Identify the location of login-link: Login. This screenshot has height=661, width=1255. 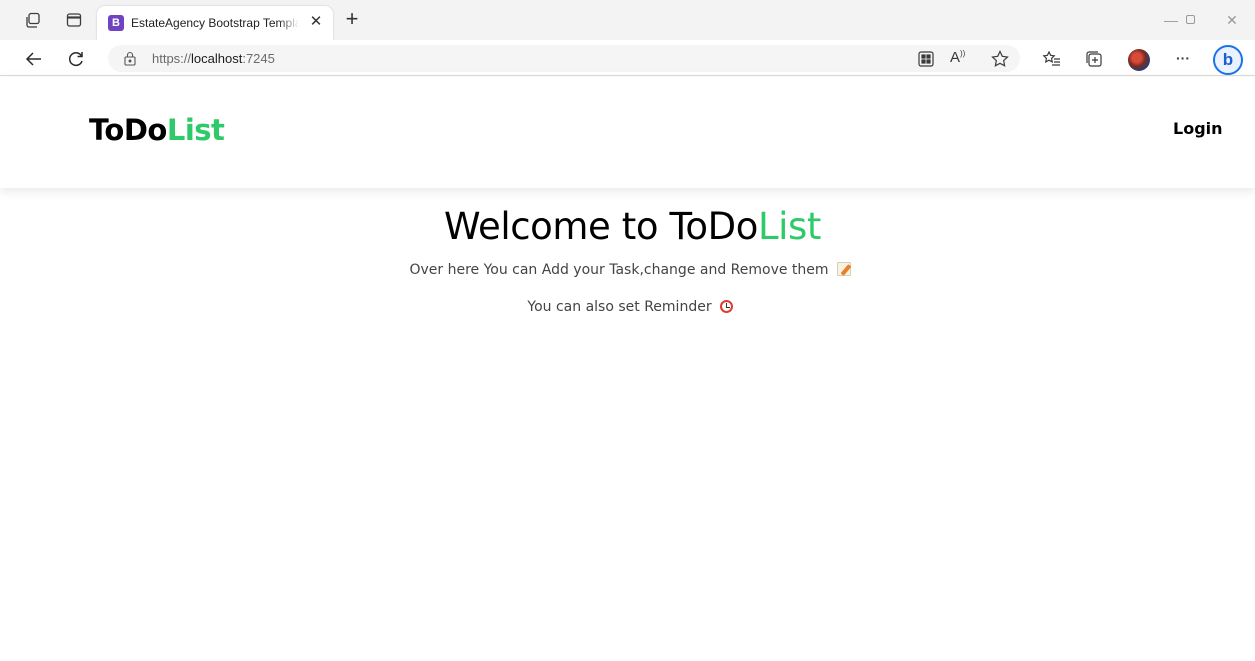
(1198, 128).